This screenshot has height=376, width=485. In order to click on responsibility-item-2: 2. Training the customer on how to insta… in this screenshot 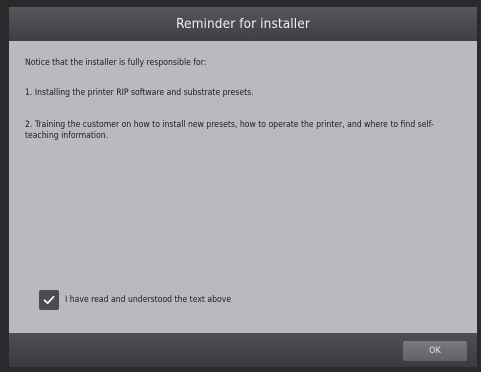, I will do `click(229, 130)`.